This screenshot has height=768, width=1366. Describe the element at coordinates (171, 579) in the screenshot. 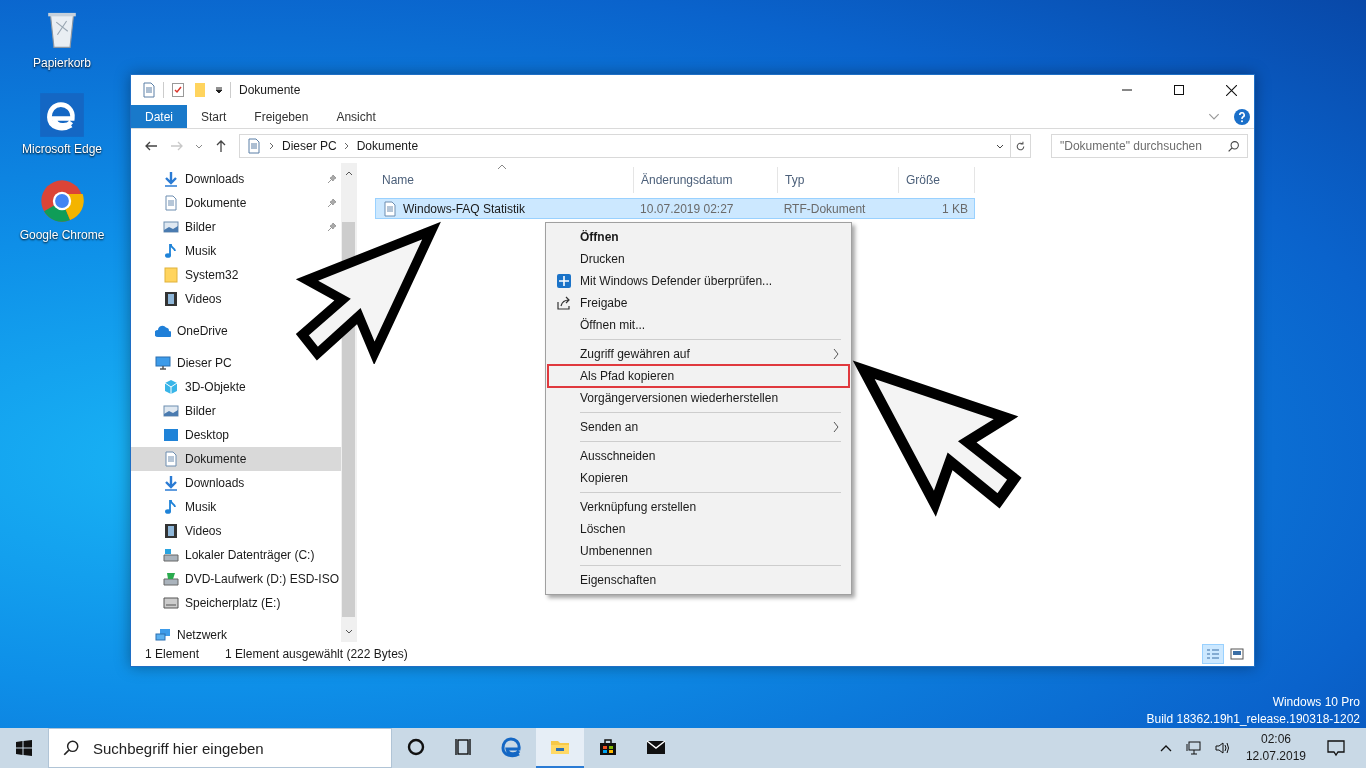

I see `disc-drive-icon` at that location.